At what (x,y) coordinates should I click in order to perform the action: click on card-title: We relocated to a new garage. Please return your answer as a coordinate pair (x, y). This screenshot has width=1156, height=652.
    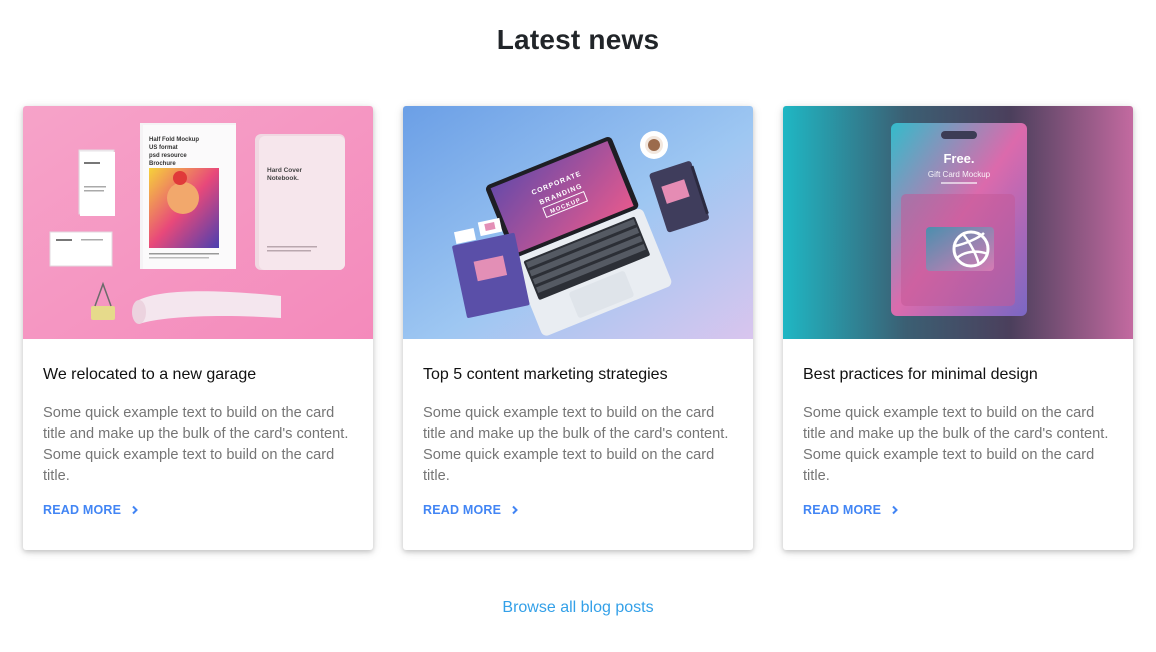
    Looking at the image, I should click on (150, 374).